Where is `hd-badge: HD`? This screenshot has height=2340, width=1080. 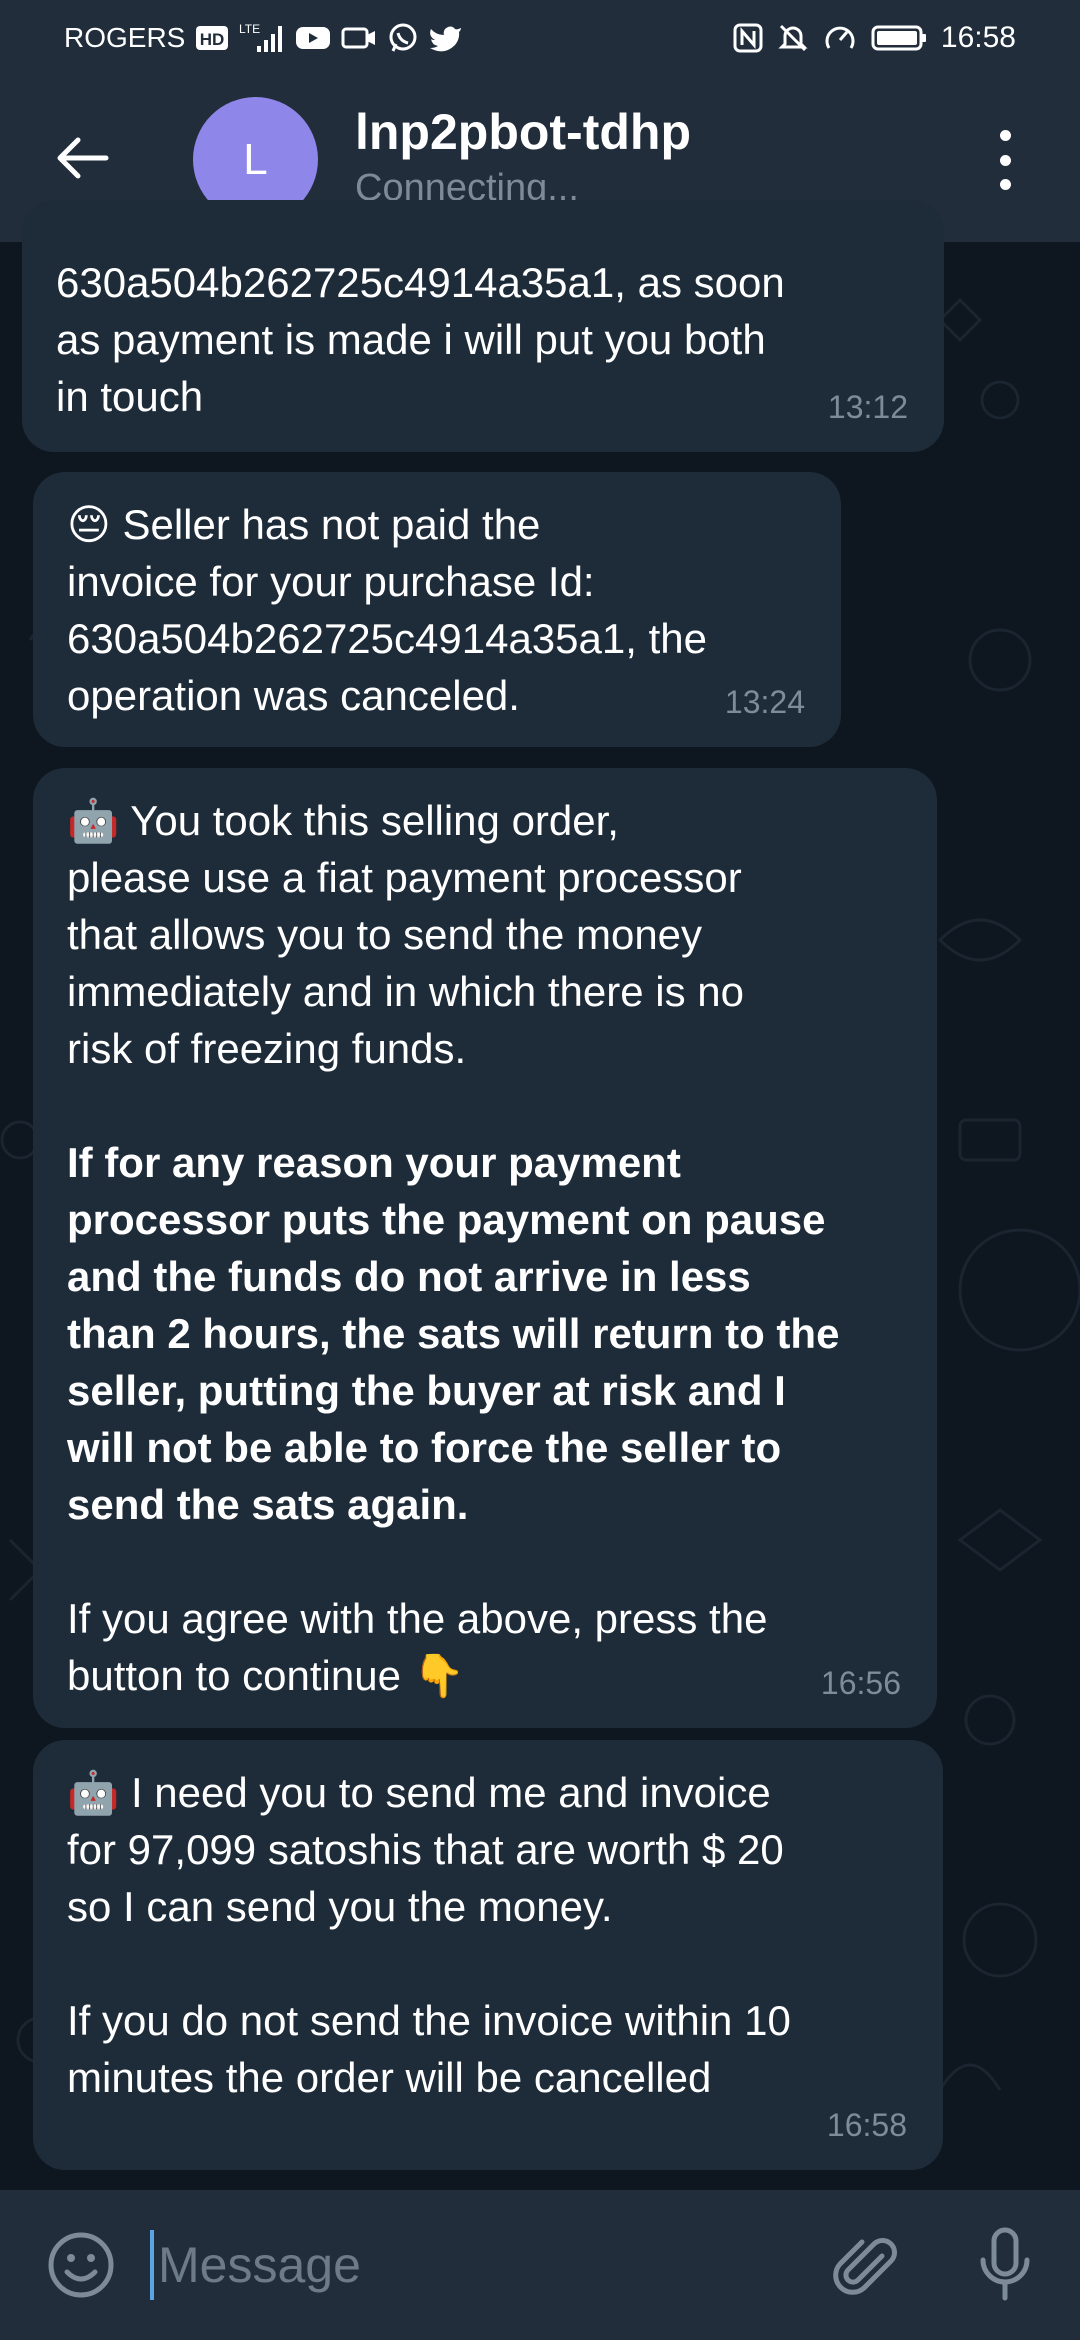 hd-badge: HD is located at coordinates (212, 38).